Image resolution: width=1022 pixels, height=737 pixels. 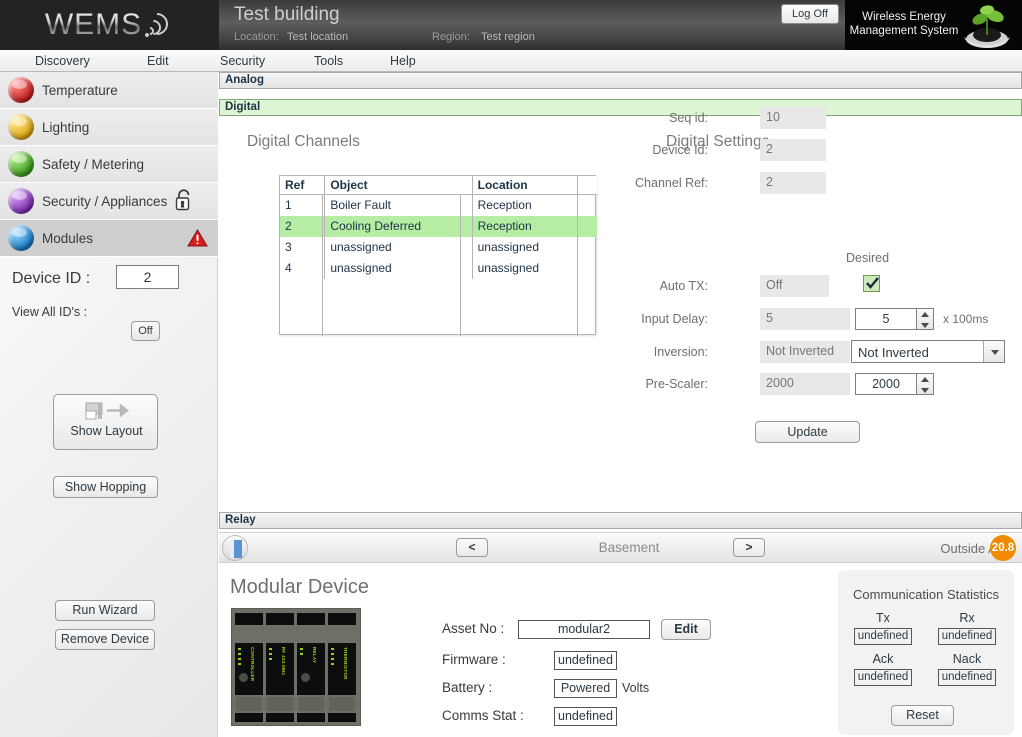 I want to click on notebook-glyph, so click(x=236, y=549).